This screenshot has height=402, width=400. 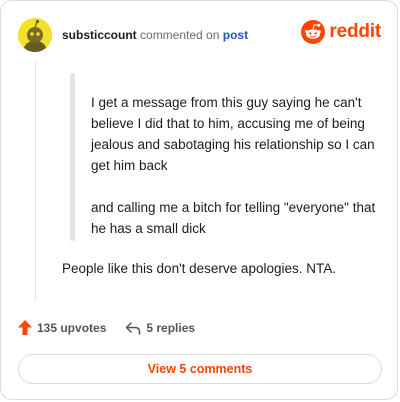 What do you see at coordinates (200, 369) in the screenshot?
I see `view-comments-button: View 5 comments` at bounding box center [200, 369].